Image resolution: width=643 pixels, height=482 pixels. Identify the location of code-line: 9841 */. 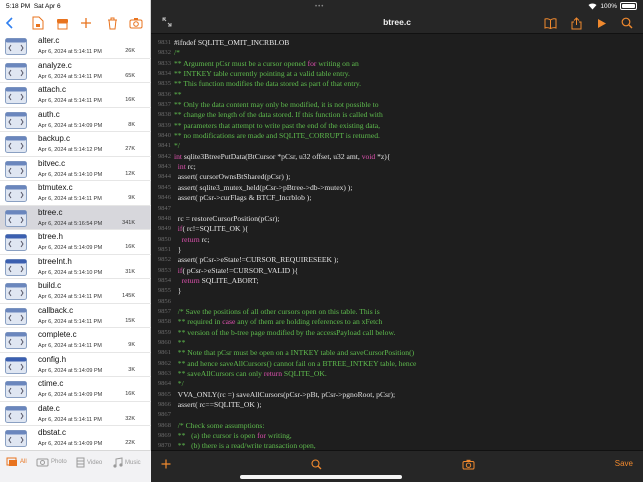
(397, 146).